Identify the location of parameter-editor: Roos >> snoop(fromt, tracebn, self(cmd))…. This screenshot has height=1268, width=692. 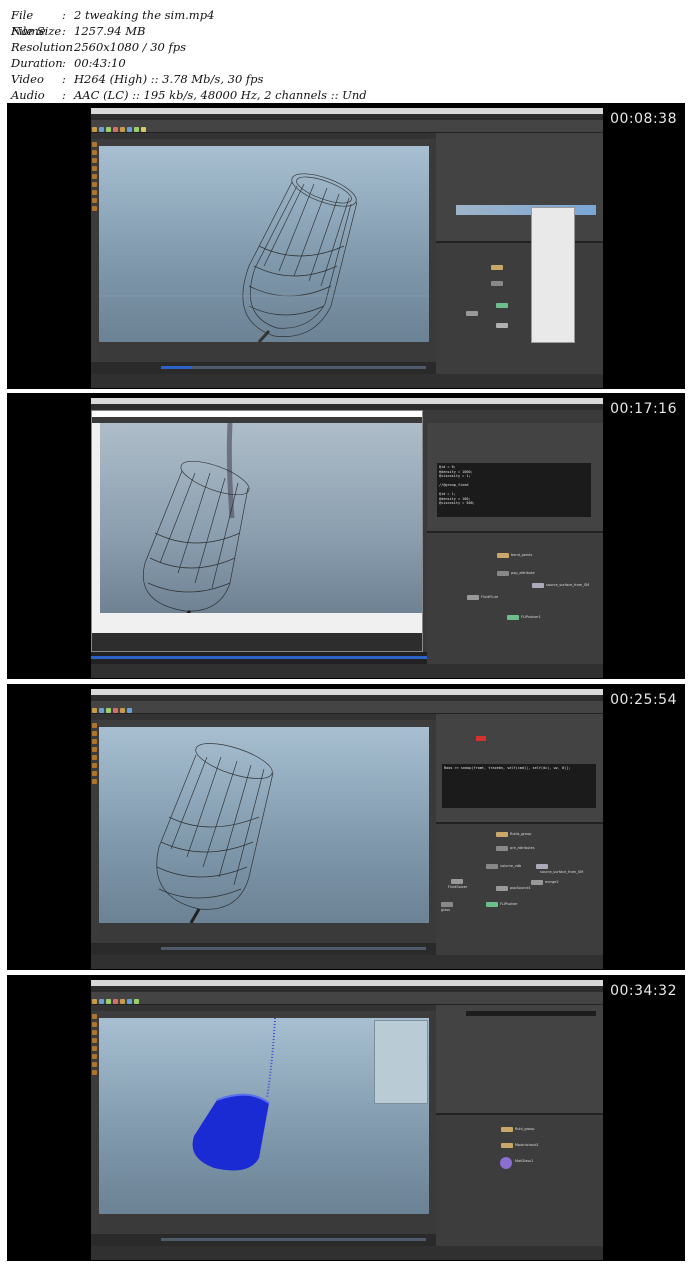
(519, 769).